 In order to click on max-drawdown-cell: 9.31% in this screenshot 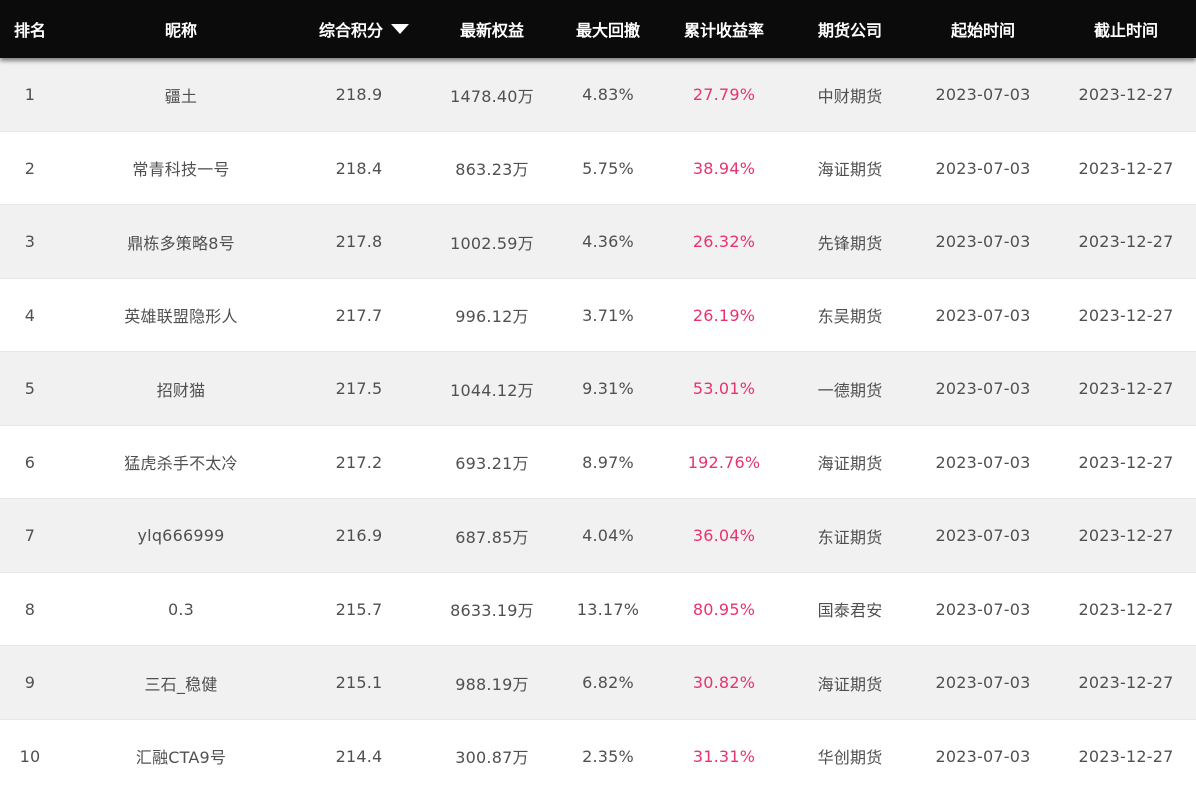, I will do `click(608, 389)`.